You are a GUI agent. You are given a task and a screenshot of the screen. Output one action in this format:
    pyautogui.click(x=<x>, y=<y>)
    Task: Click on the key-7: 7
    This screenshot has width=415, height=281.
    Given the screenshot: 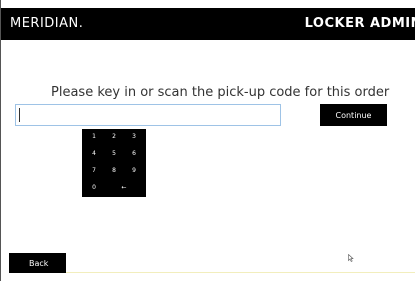 What is the action you would take?
    pyautogui.click(x=94, y=170)
    